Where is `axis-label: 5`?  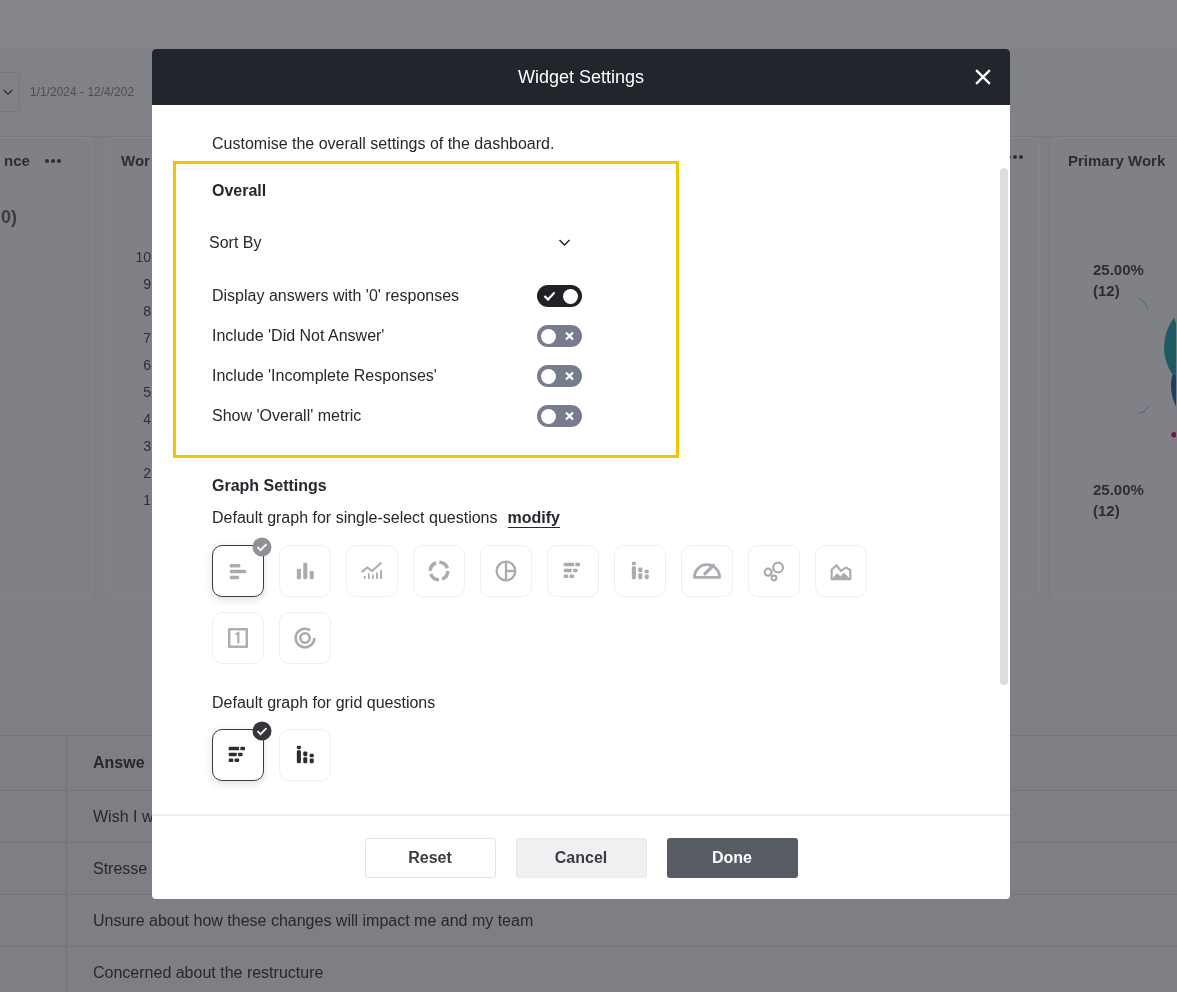 axis-label: 5 is located at coordinates (146, 393).